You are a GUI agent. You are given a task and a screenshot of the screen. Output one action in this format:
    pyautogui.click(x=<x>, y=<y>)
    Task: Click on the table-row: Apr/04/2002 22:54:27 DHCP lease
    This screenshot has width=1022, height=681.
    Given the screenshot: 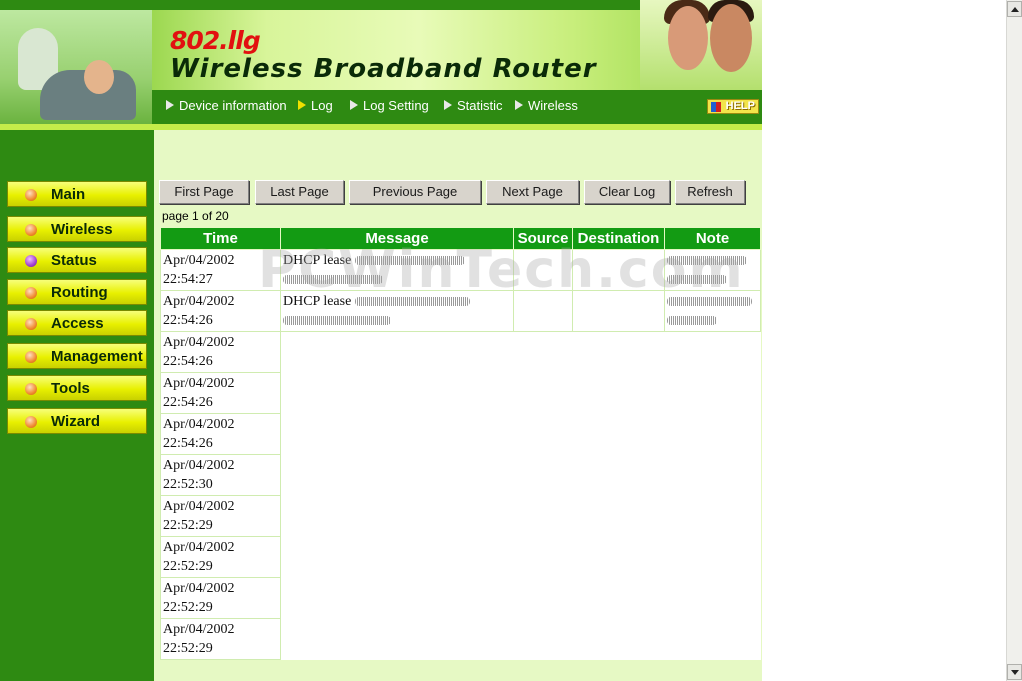 What is the action you would take?
    pyautogui.click(x=460, y=270)
    